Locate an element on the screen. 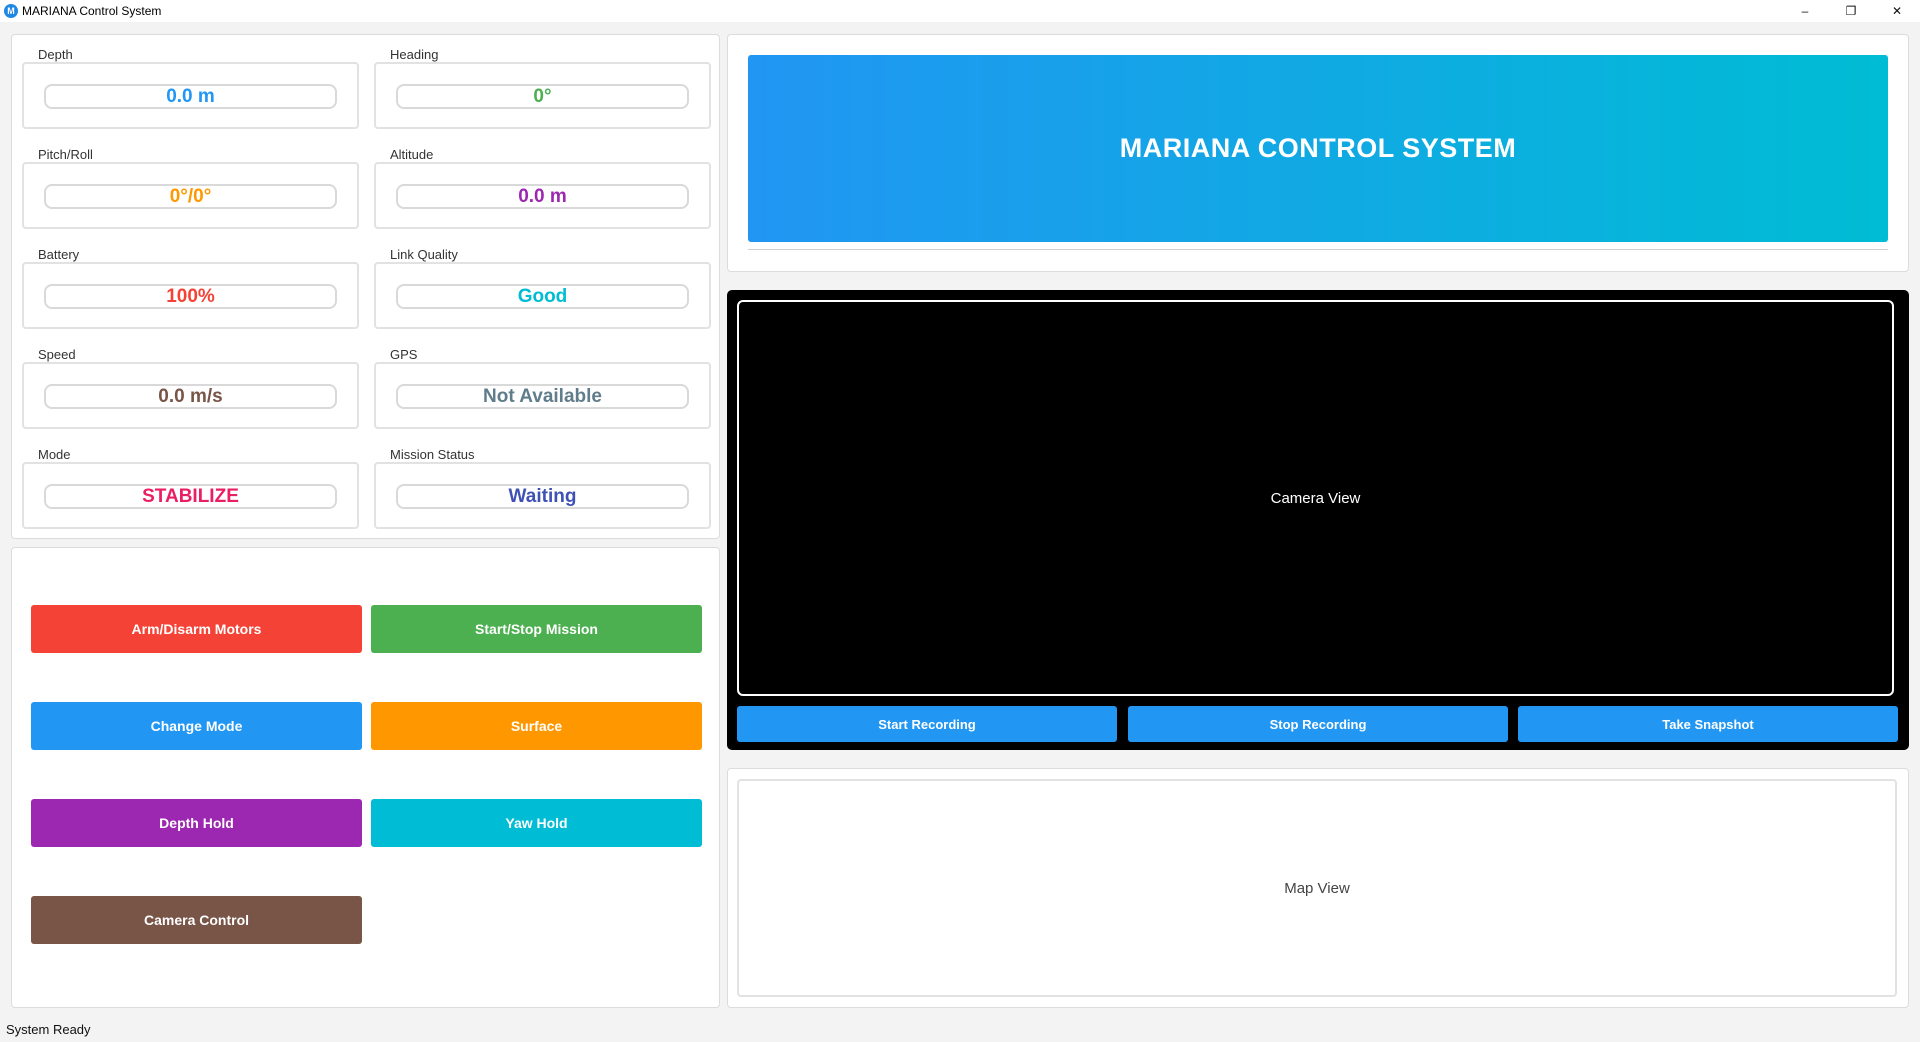  app-logo-icon: M is located at coordinates (11, 11).